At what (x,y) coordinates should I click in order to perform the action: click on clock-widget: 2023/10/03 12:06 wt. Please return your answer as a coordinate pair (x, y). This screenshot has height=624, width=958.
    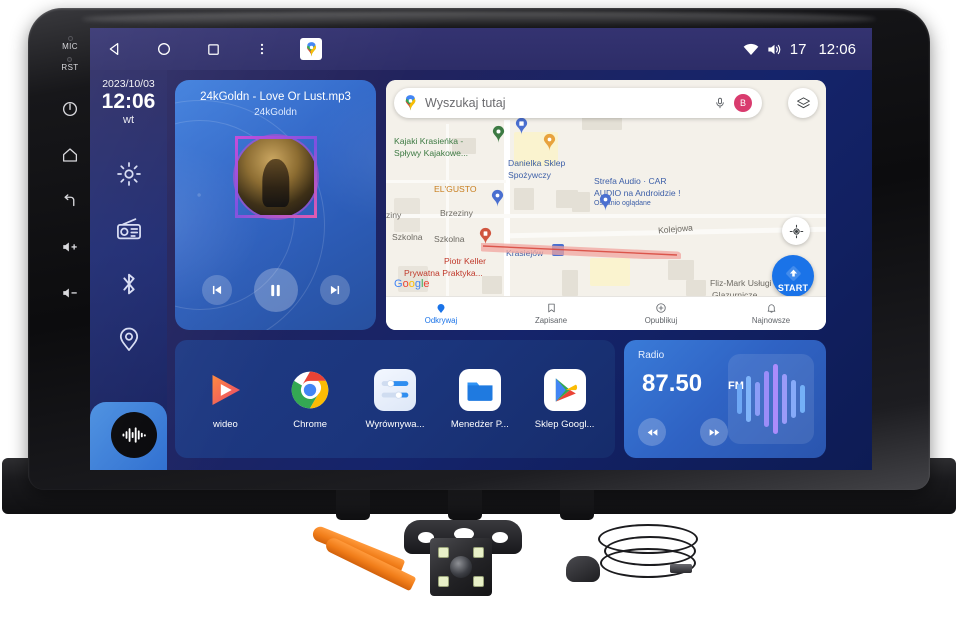
    Looking at the image, I should click on (128, 102).